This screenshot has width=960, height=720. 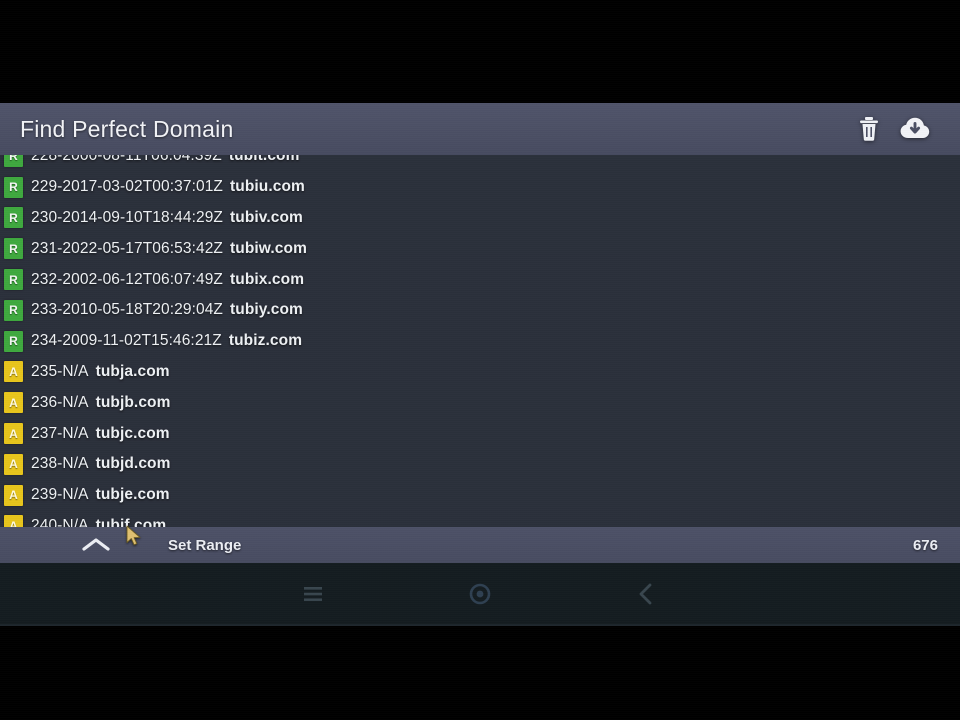 What do you see at coordinates (480, 310) in the screenshot?
I see `list-item: R 233-2010-05-18T20:29:04Z tubiy.com` at bounding box center [480, 310].